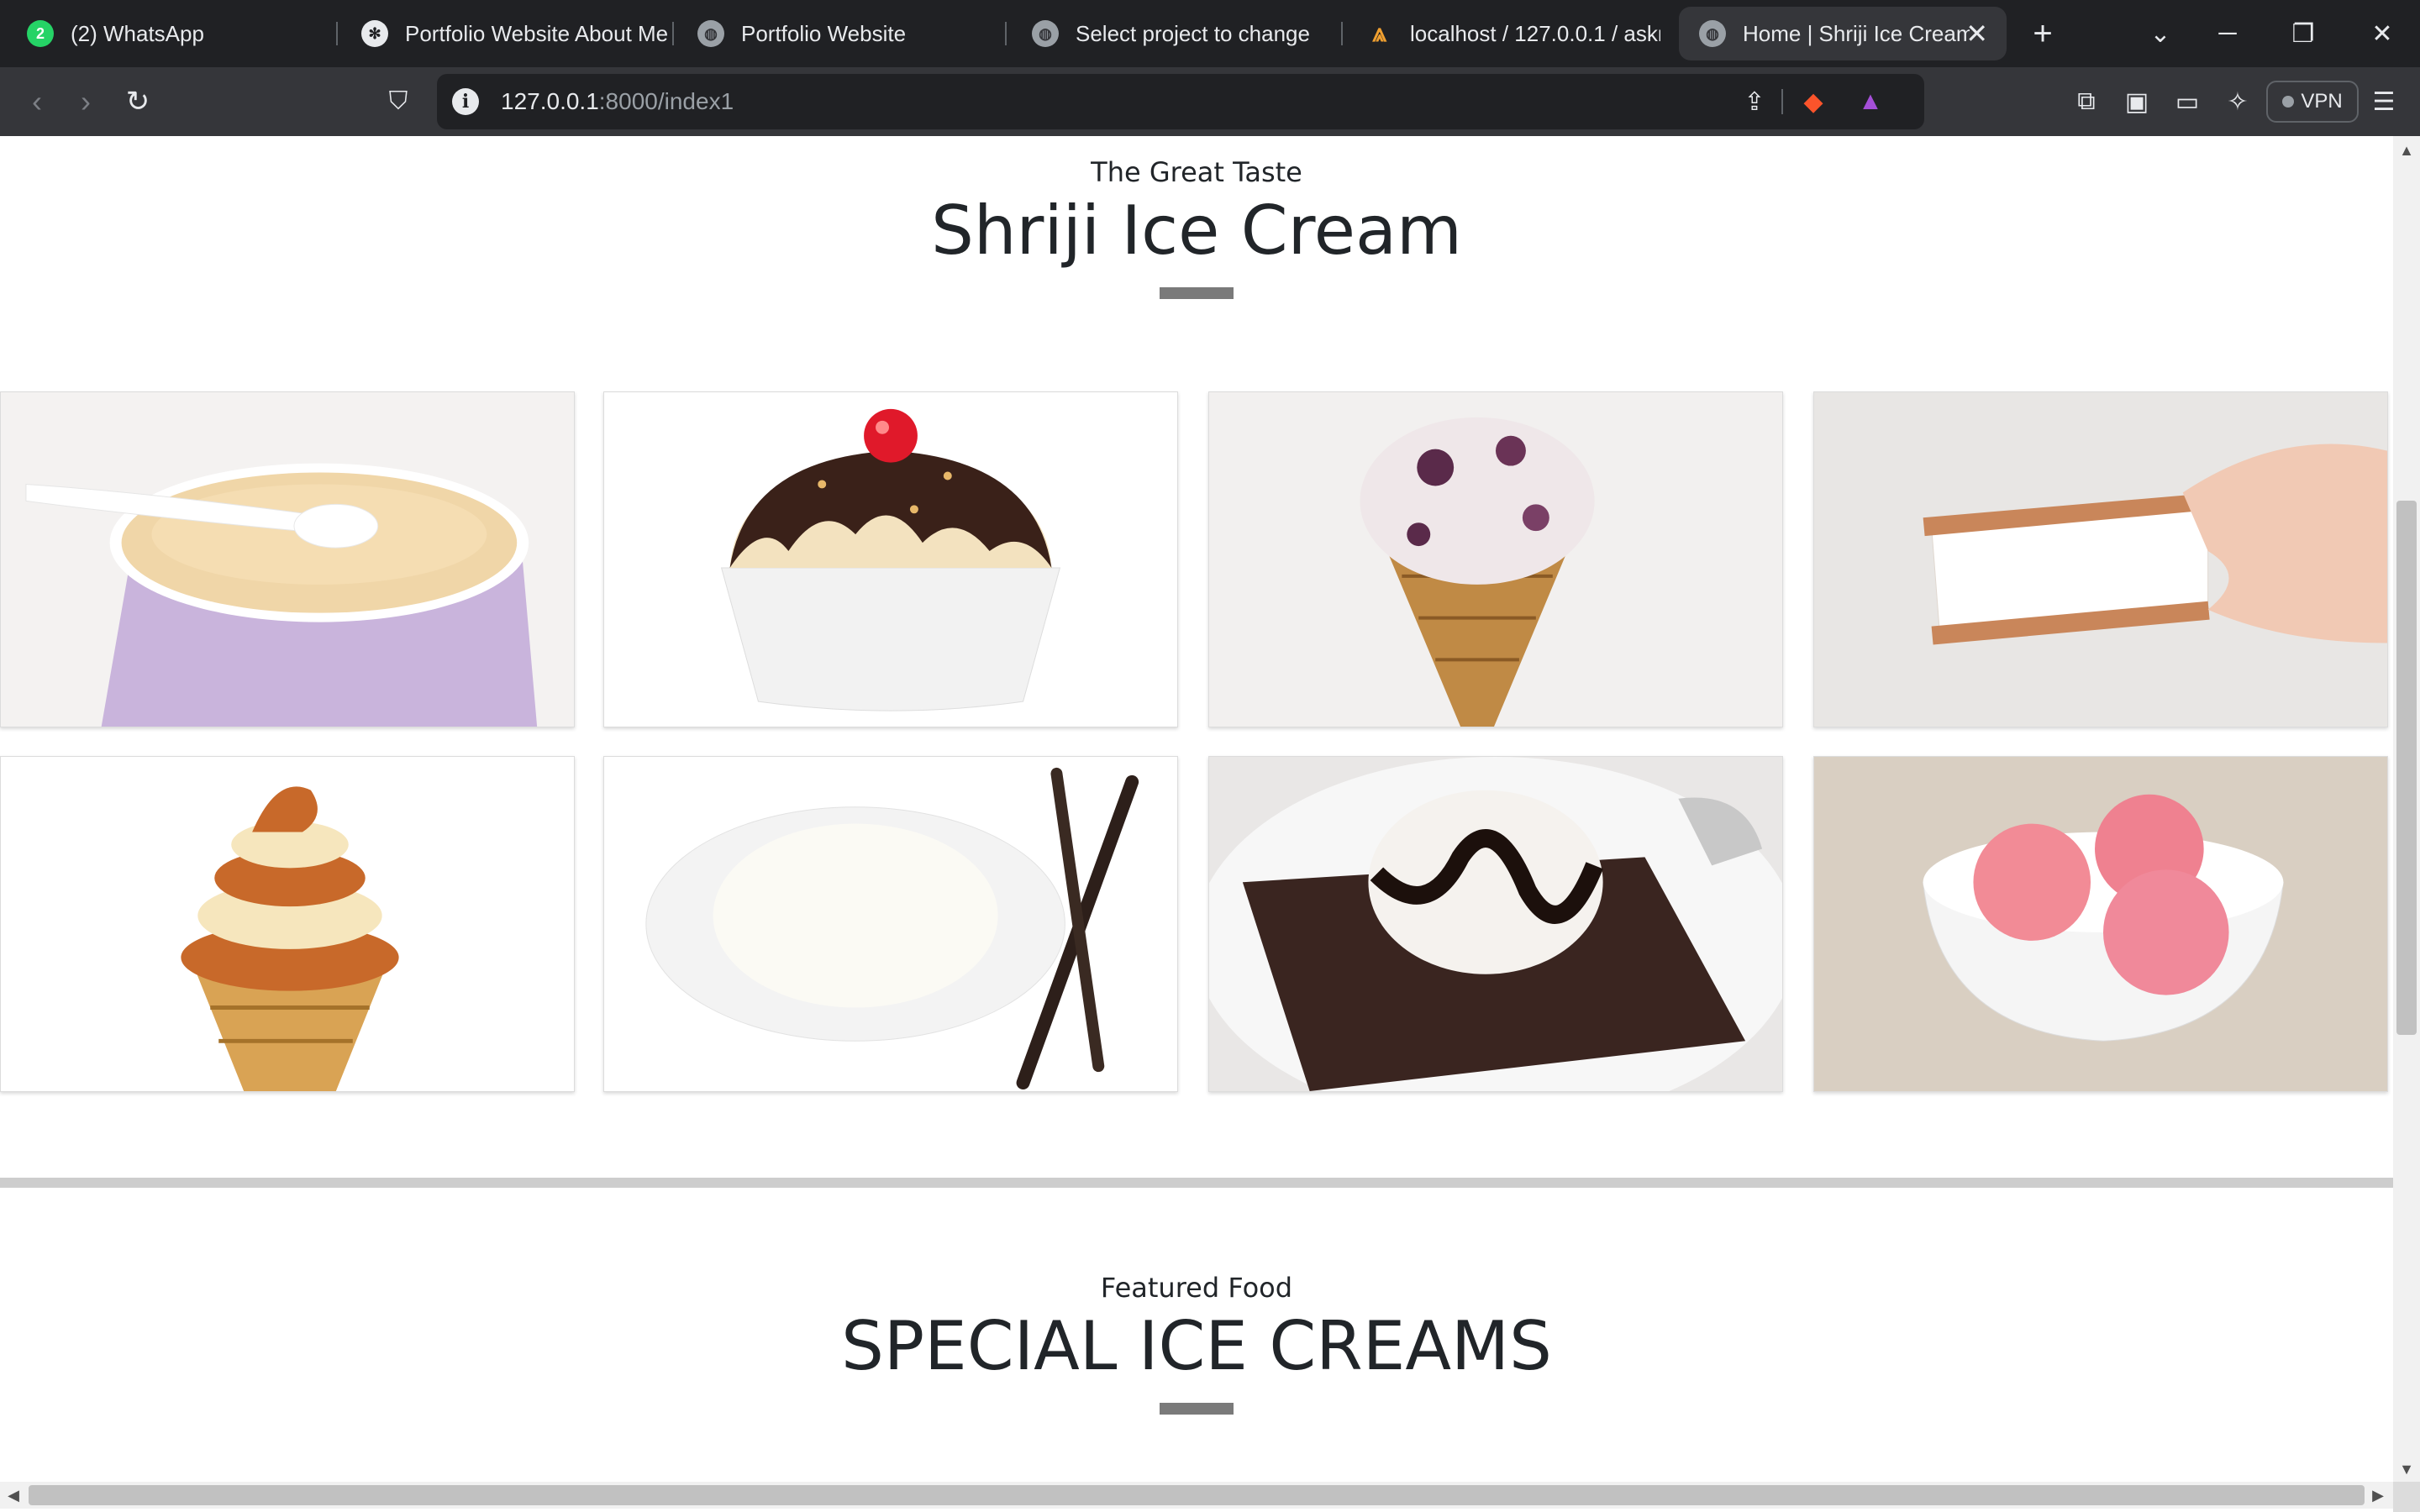 This screenshot has width=2420, height=1512. I want to click on vpn-status-icon, so click(2288, 102).